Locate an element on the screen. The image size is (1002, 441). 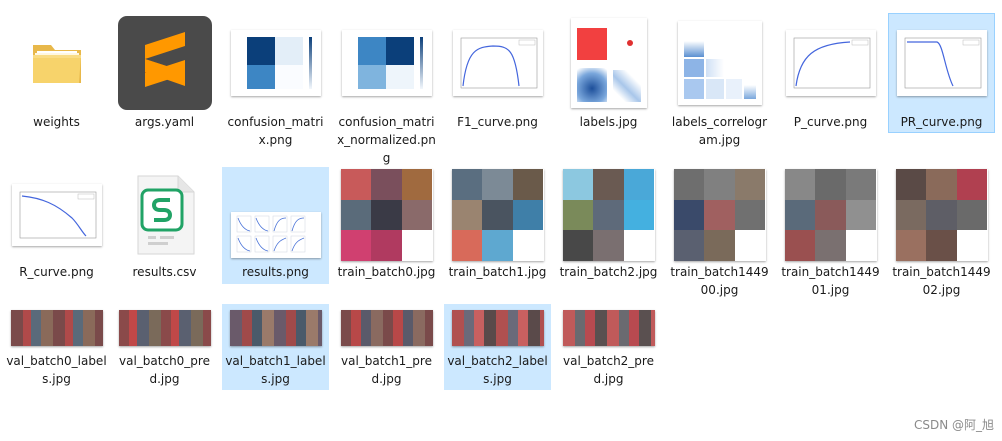
file-name: train_batch144900.jpg is located at coordinates (719, 281).